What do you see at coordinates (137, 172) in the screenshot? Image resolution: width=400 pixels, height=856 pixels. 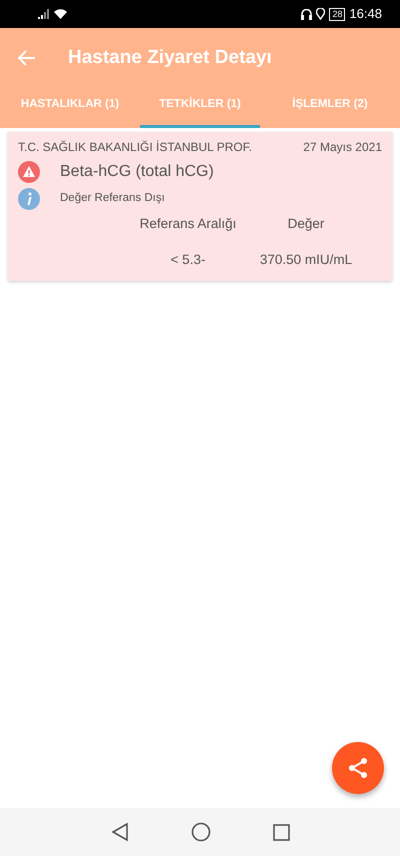 I see `test-name: Beta-hCG (total hCG)` at bounding box center [137, 172].